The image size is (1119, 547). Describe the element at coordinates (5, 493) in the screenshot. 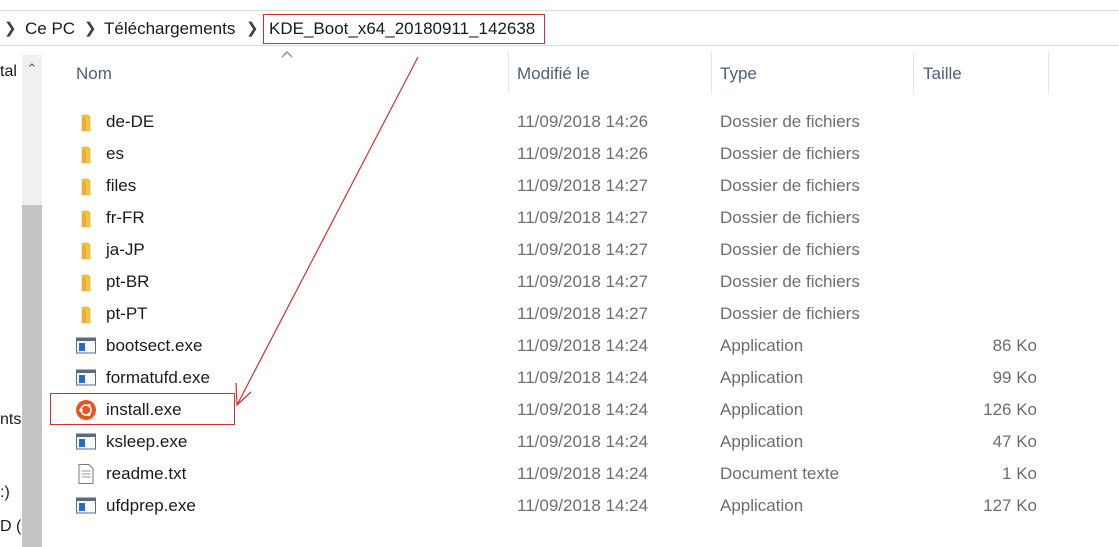

I see `nav-item-fragment: :)` at that location.